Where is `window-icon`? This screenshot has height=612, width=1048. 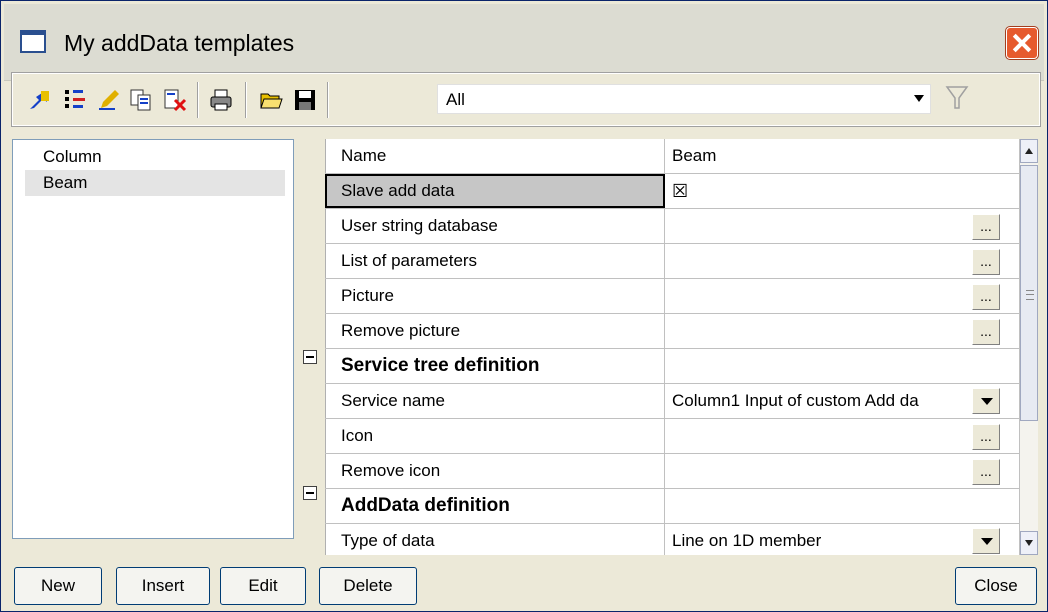
window-icon is located at coordinates (33, 41).